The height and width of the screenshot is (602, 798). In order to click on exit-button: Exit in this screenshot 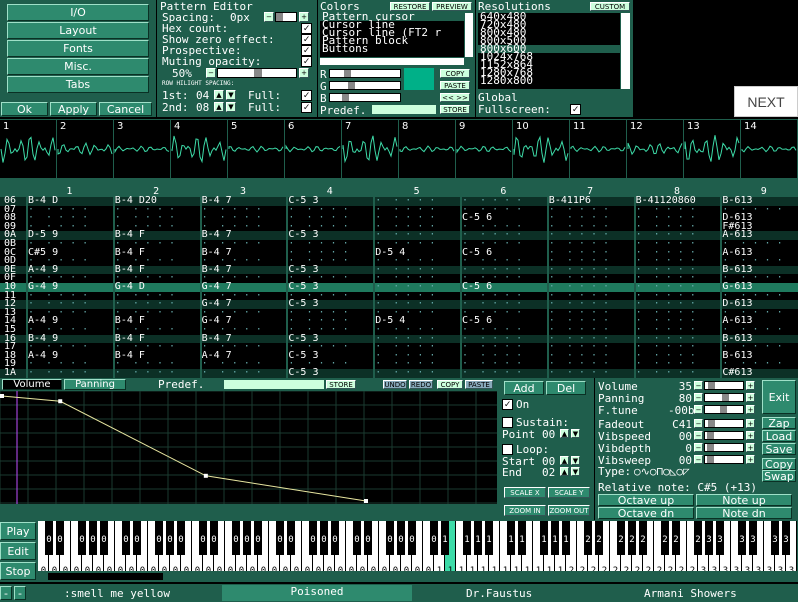, I will do `click(779, 397)`.